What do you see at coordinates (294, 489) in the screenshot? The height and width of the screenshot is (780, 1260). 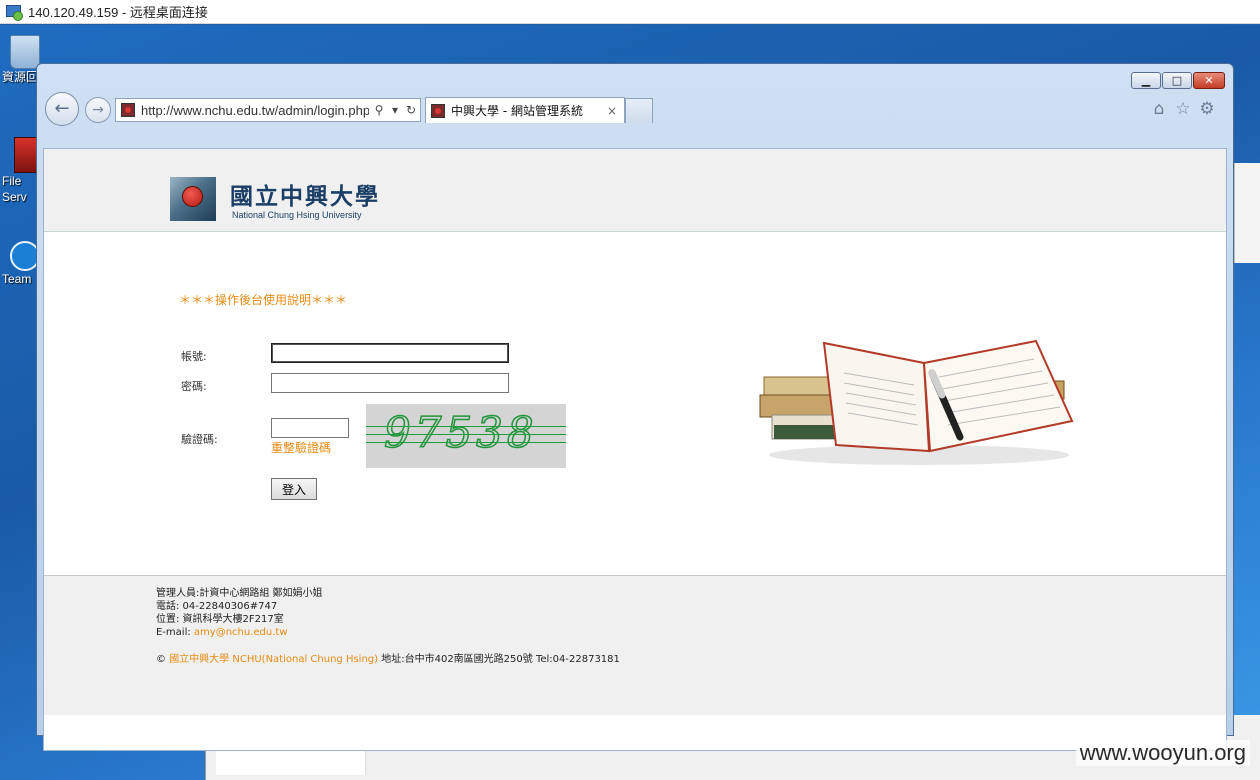 I see `login-button: 登入` at bounding box center [294, 489].